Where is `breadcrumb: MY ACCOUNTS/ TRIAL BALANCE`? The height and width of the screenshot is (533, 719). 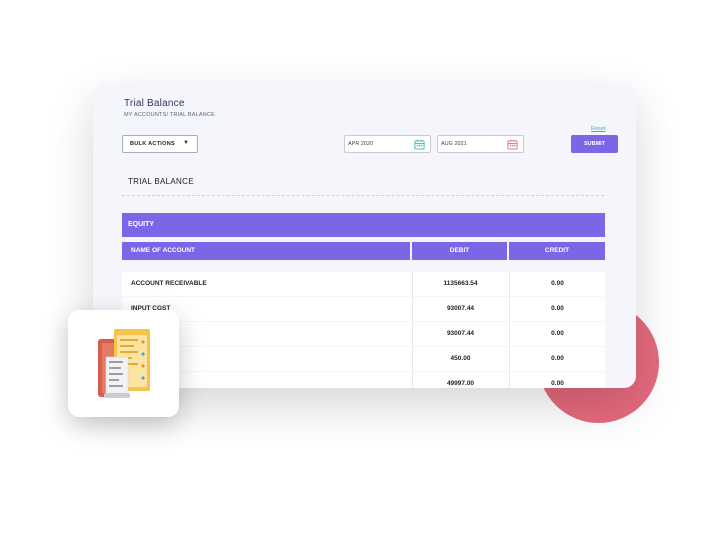
breadcrumb: MY ACCOUNTS/ TRIAL BALANCE is located at coordinates (169, 115).